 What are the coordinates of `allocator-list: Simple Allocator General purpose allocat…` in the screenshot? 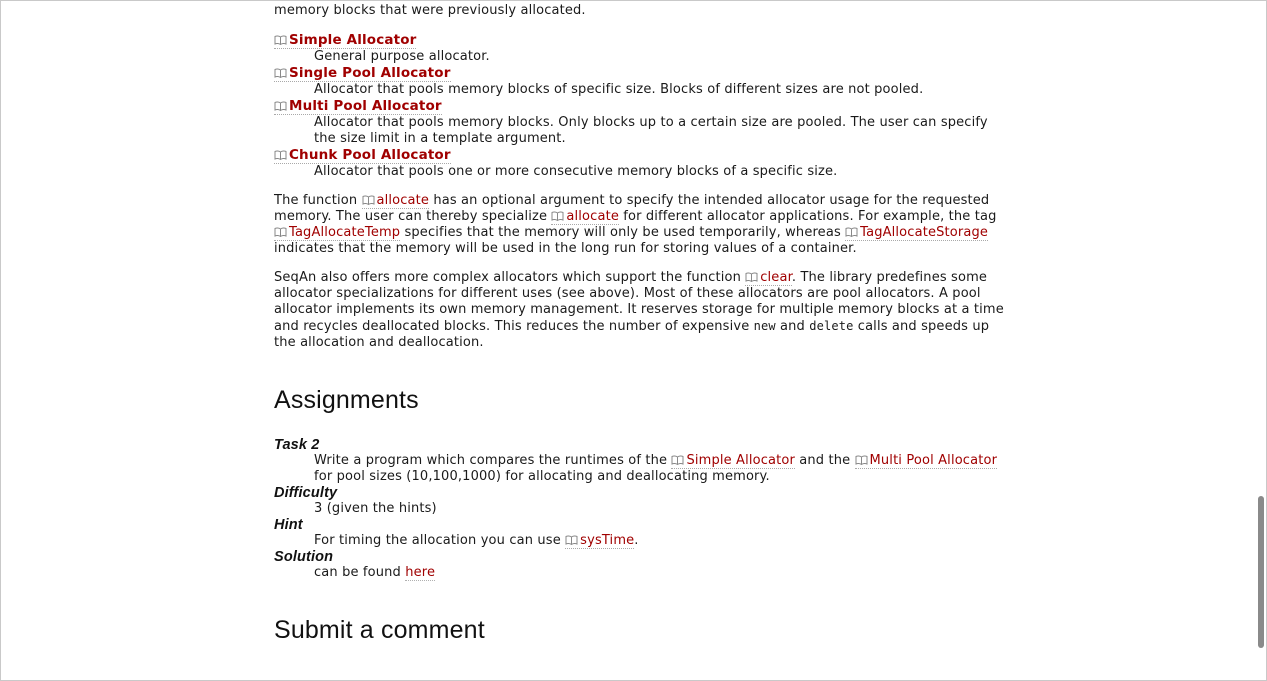 It's located at (639, 106).